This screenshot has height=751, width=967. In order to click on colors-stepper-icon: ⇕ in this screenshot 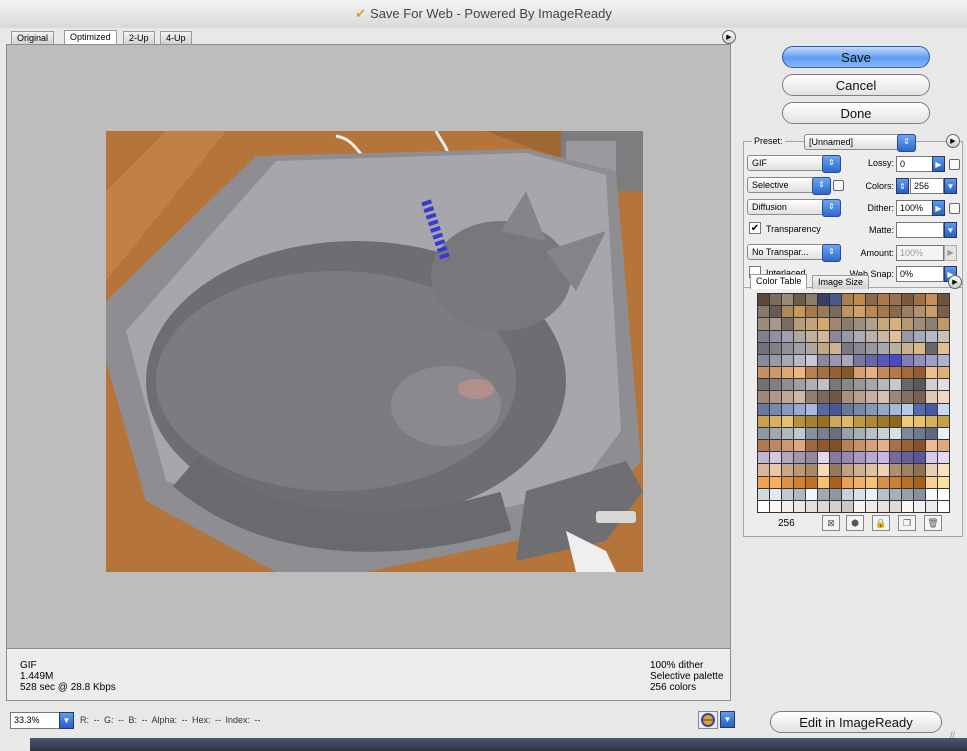, I will do `click(902, 186)`.